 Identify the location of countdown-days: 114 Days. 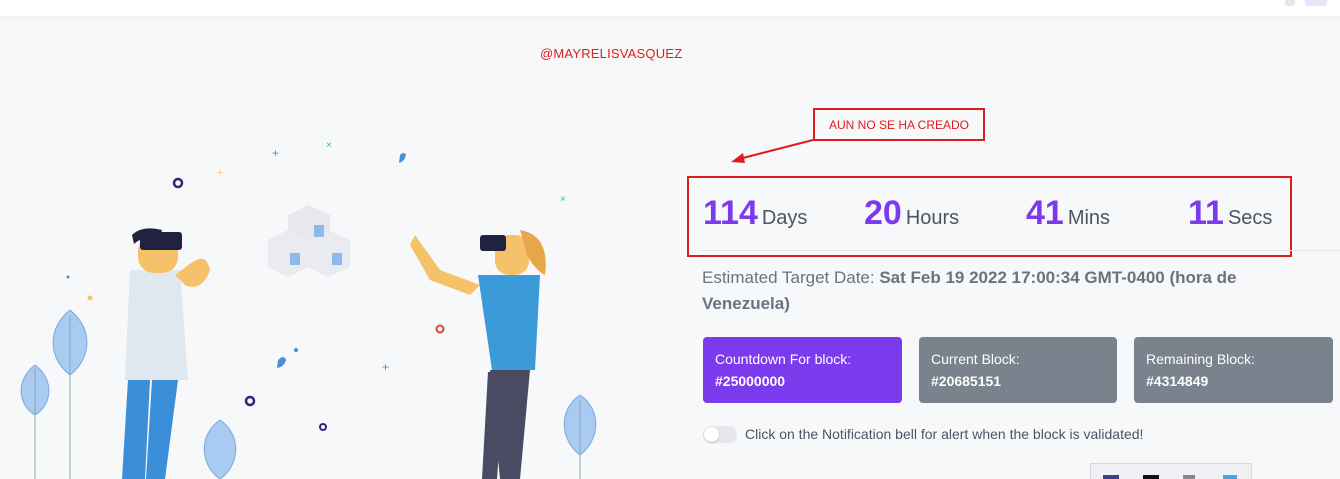
(755, 213).